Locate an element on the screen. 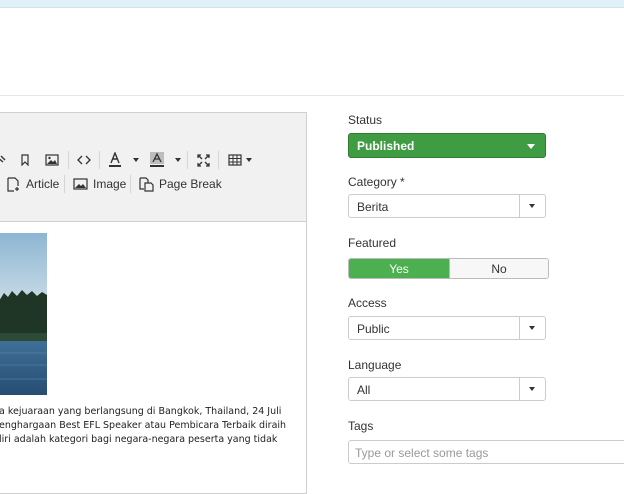 The image size is (624, 494). status-label: Status is located at coordinates (365, 120).